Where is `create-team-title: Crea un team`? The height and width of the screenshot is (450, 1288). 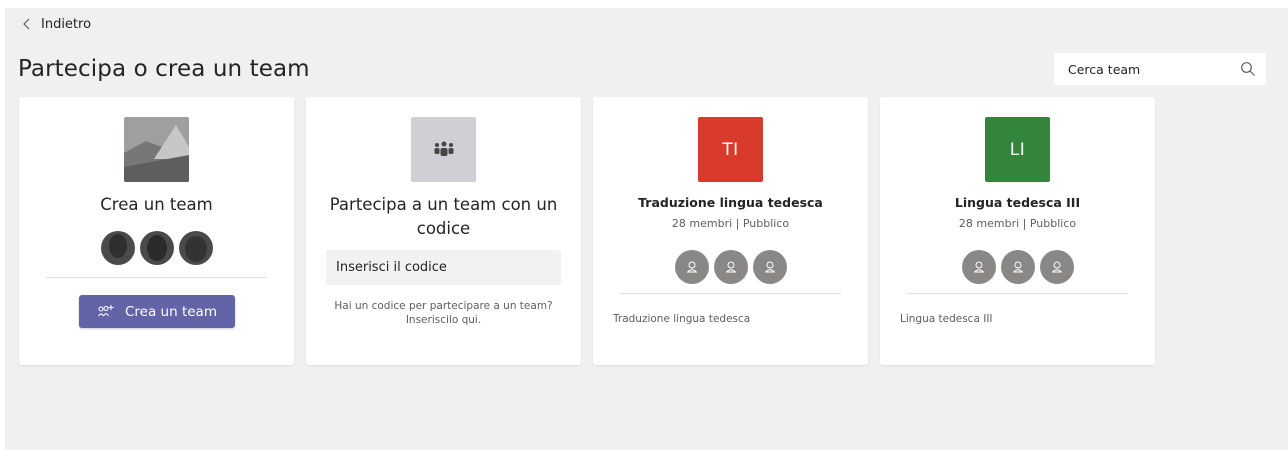 create-team-title: Crea un team is located at coordinates (156, 204).